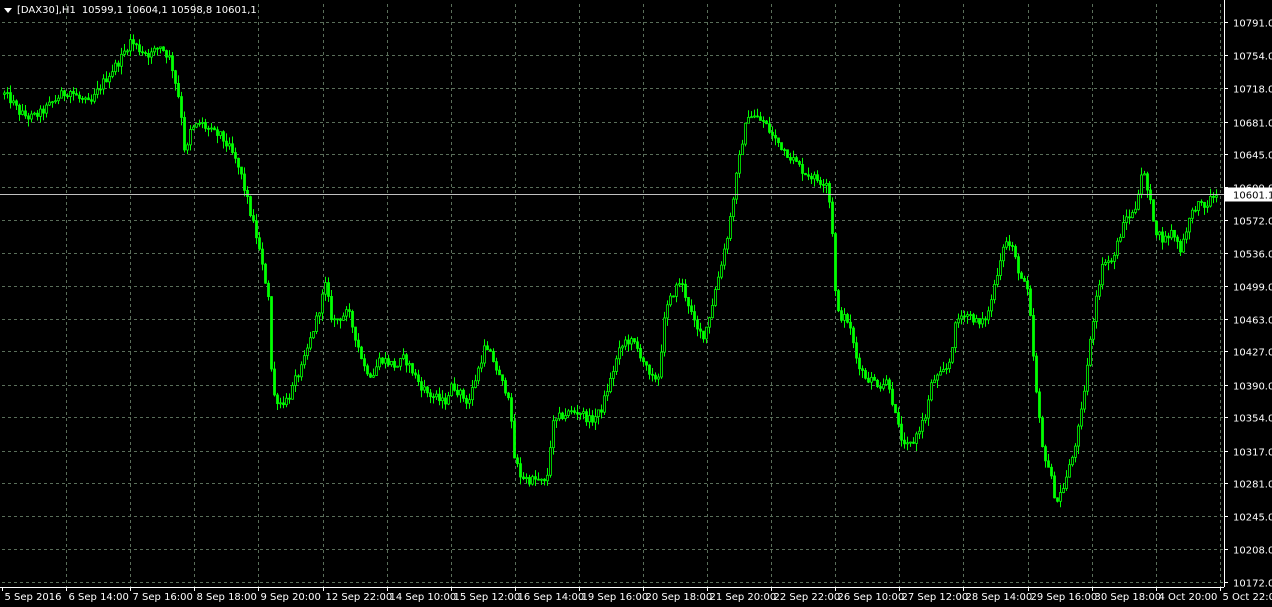 Image resolution: width=1272 pixels, height=607 pixels. What do you see at coordinates (1252, 57) in the screenshot?
I see `y-tick-label: 10754.0` at bounding box center [1252, 57].